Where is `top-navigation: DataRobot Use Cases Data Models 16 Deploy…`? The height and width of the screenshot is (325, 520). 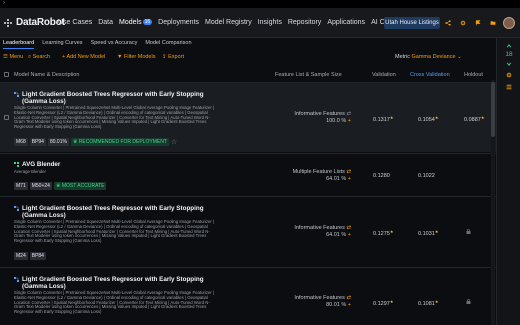
top-navigation: DataRobot Use Cases Data Models 16 Deploy… is located at coordinates (260, 23).